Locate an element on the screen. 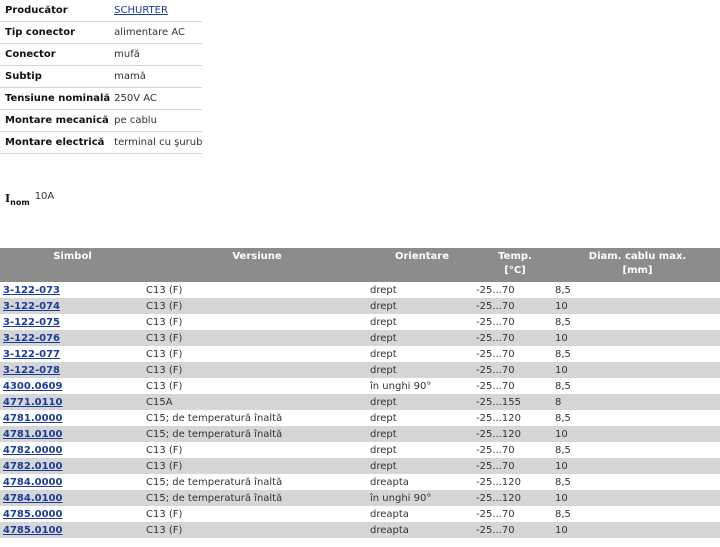 The image size is (720, 547). table-row: 3-122-075 C13 (F) drept -25...70 8,5 is located at coordinates (360, 322).